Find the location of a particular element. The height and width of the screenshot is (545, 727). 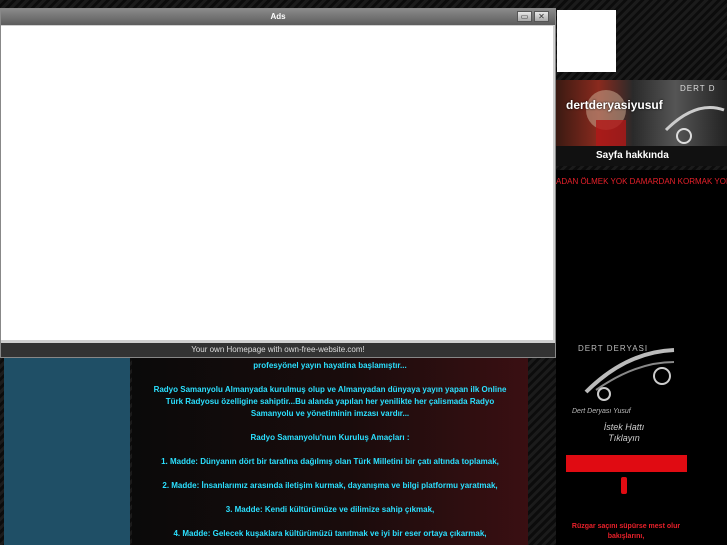

marquee-text: ADAN ÖLMEK YOK DAMARDAN KORMAK YOK is located at coordinates (641, 181).